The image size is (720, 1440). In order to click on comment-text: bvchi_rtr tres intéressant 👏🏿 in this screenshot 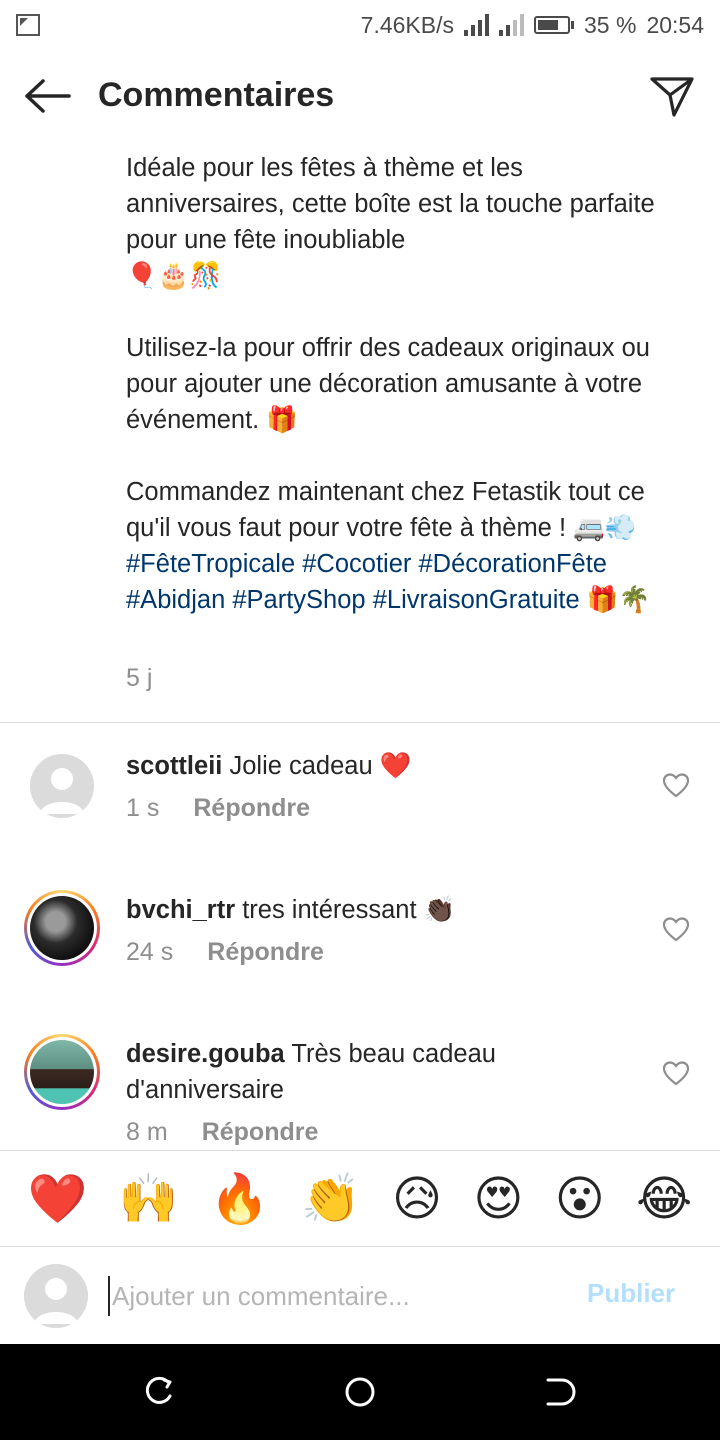, I will do `click(381, 910)`.